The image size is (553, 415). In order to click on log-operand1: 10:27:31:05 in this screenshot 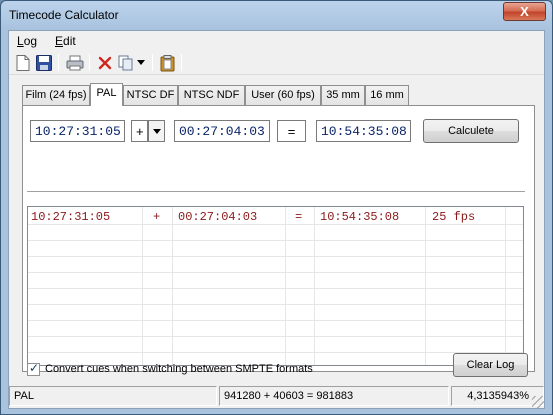, I will do `click(71, 217)`.